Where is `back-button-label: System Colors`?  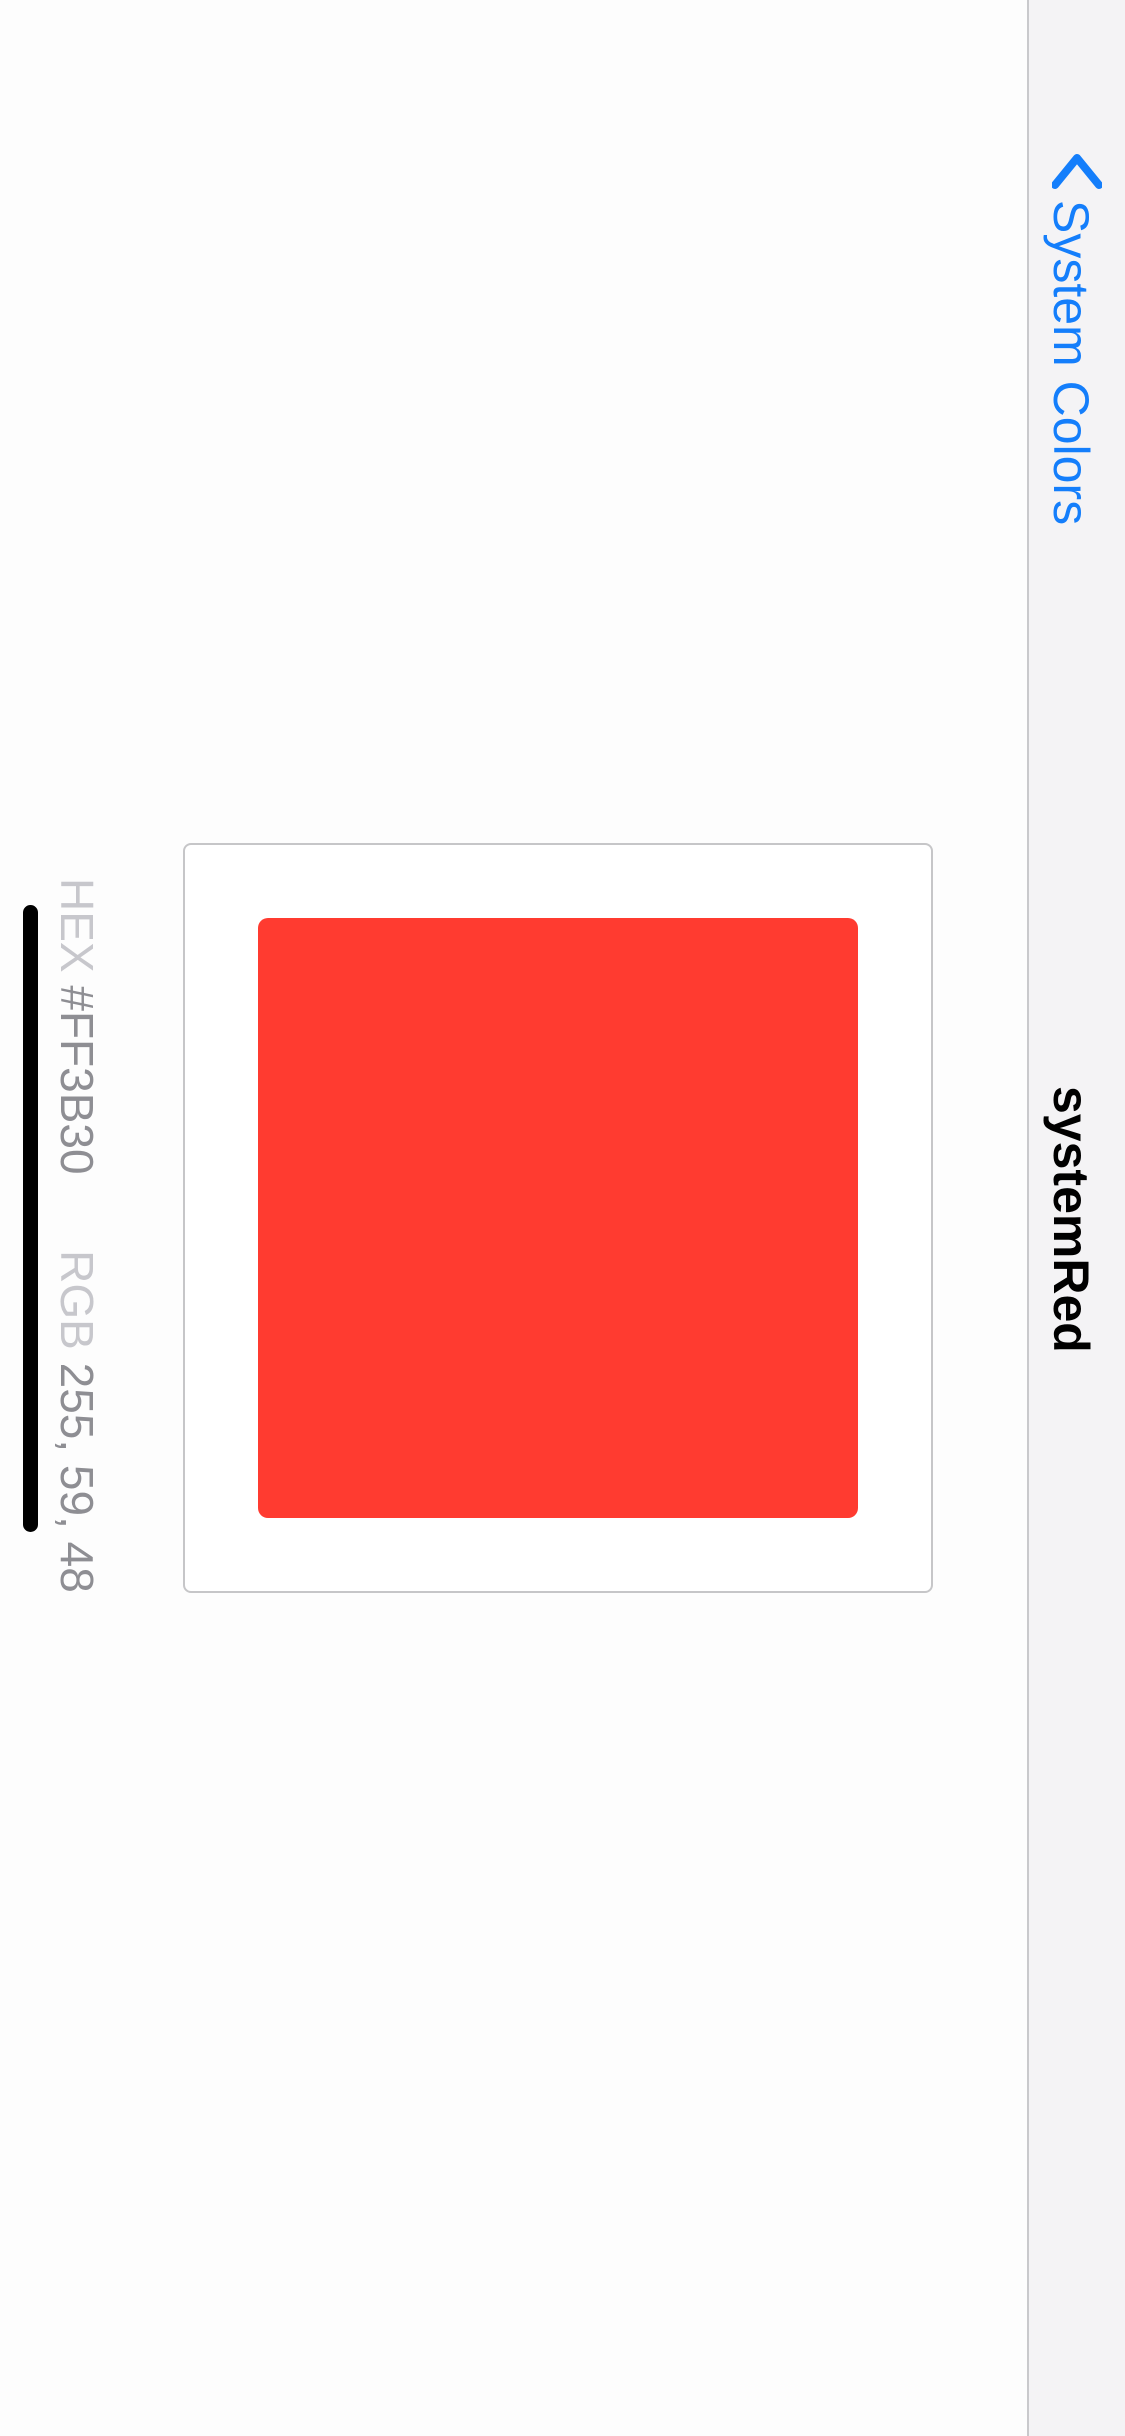
back-button-label: System Colors is located at coordinates (1071, 362).